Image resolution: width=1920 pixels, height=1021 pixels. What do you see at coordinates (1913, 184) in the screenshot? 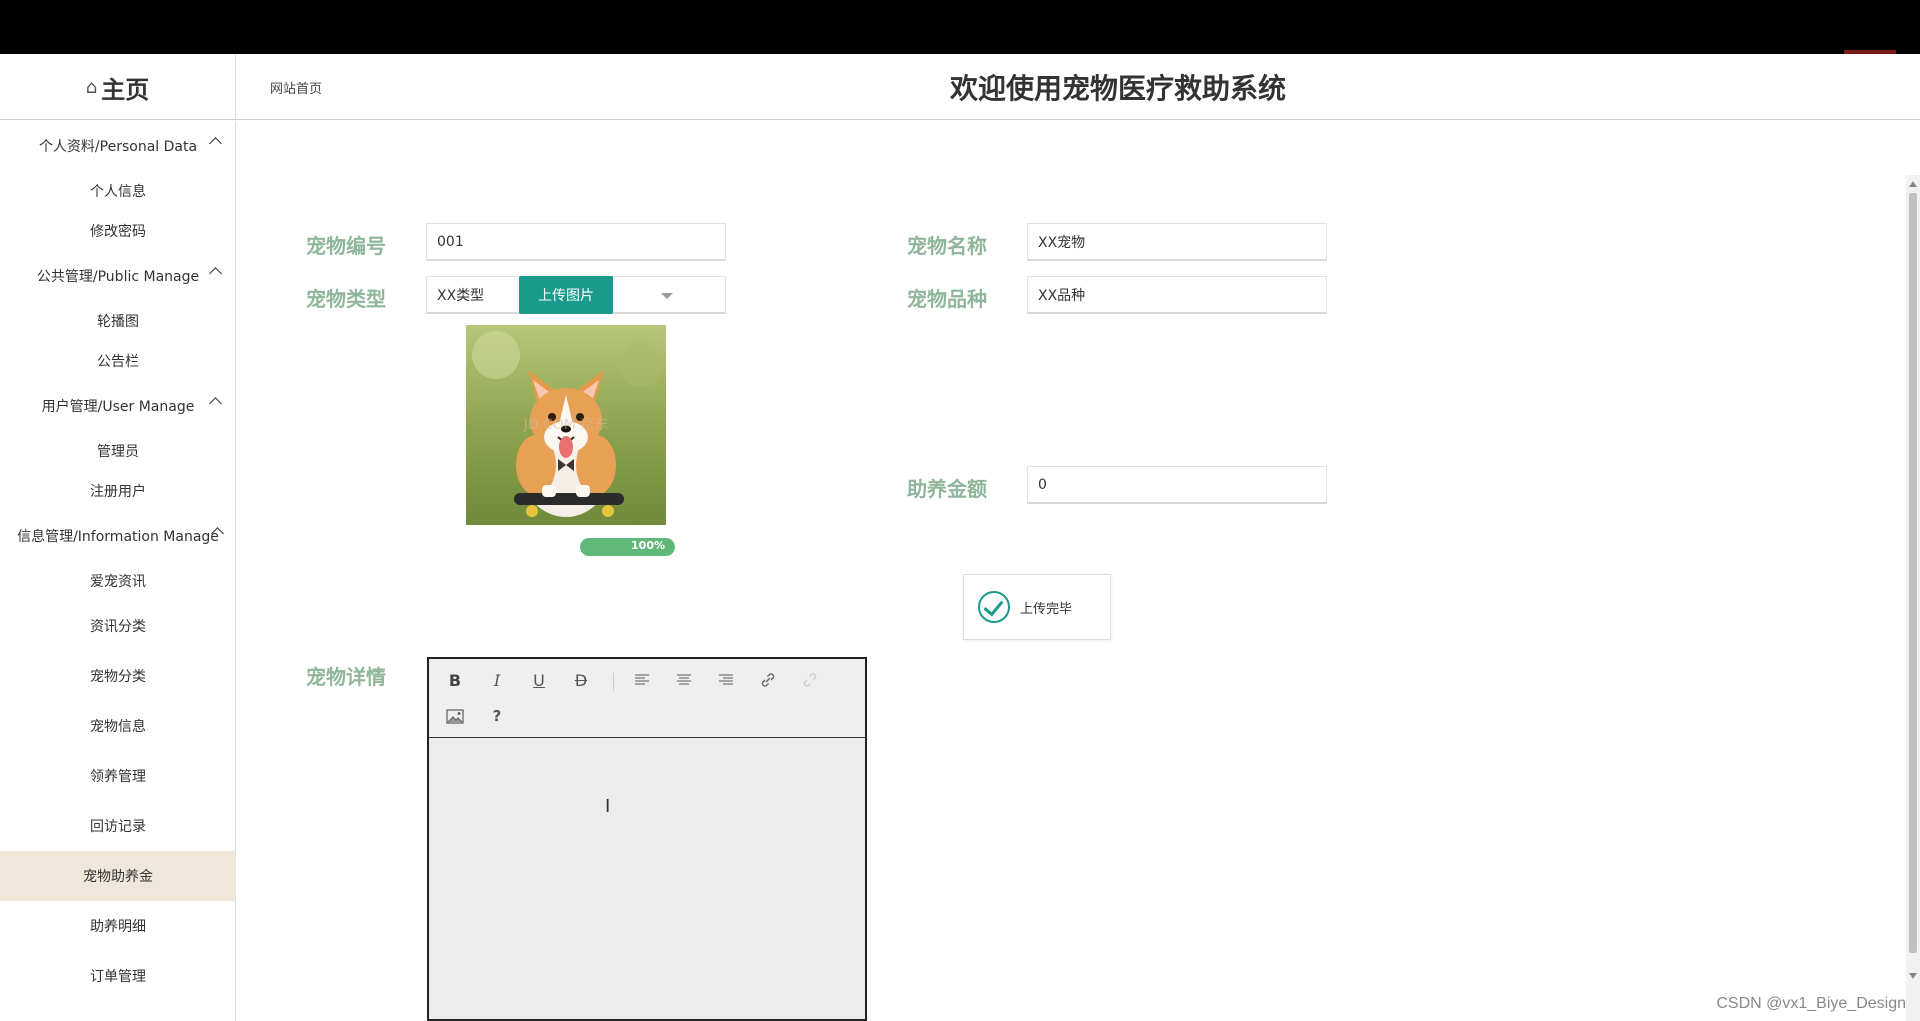
I see `scroll-up-icon` at bounding box center [1913, 184].